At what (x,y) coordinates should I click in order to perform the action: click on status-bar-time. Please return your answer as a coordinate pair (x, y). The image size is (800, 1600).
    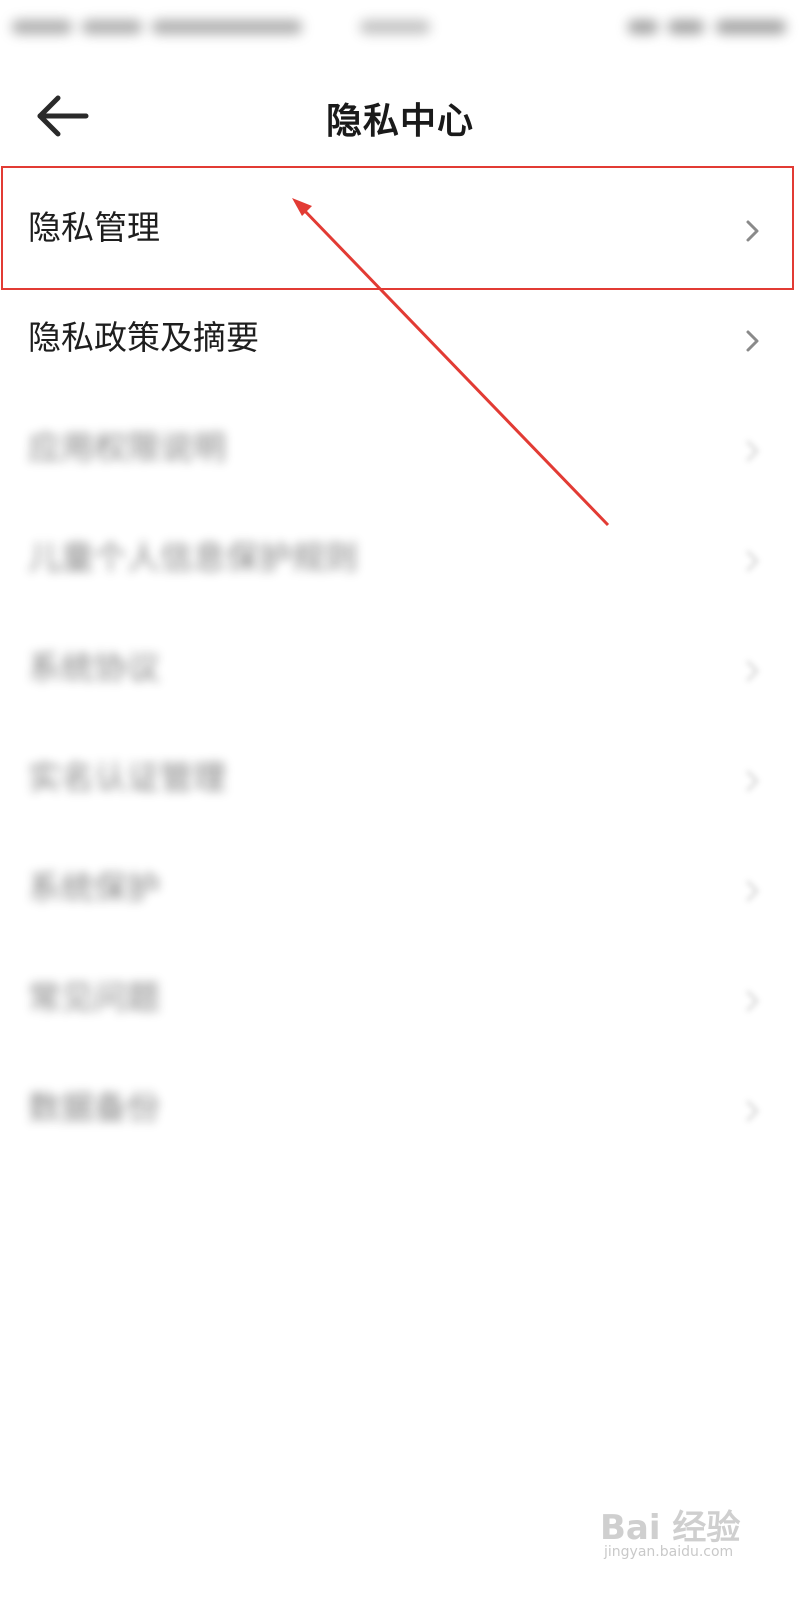
    Looking at the image, I should click on (395, 27).